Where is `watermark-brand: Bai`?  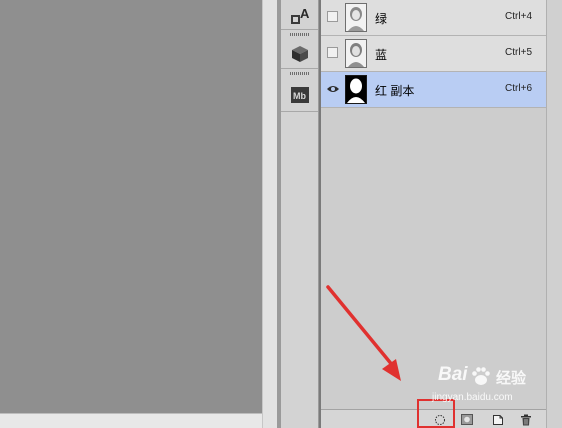
watermark-brand: Bai is located at coordinates (453, 374).